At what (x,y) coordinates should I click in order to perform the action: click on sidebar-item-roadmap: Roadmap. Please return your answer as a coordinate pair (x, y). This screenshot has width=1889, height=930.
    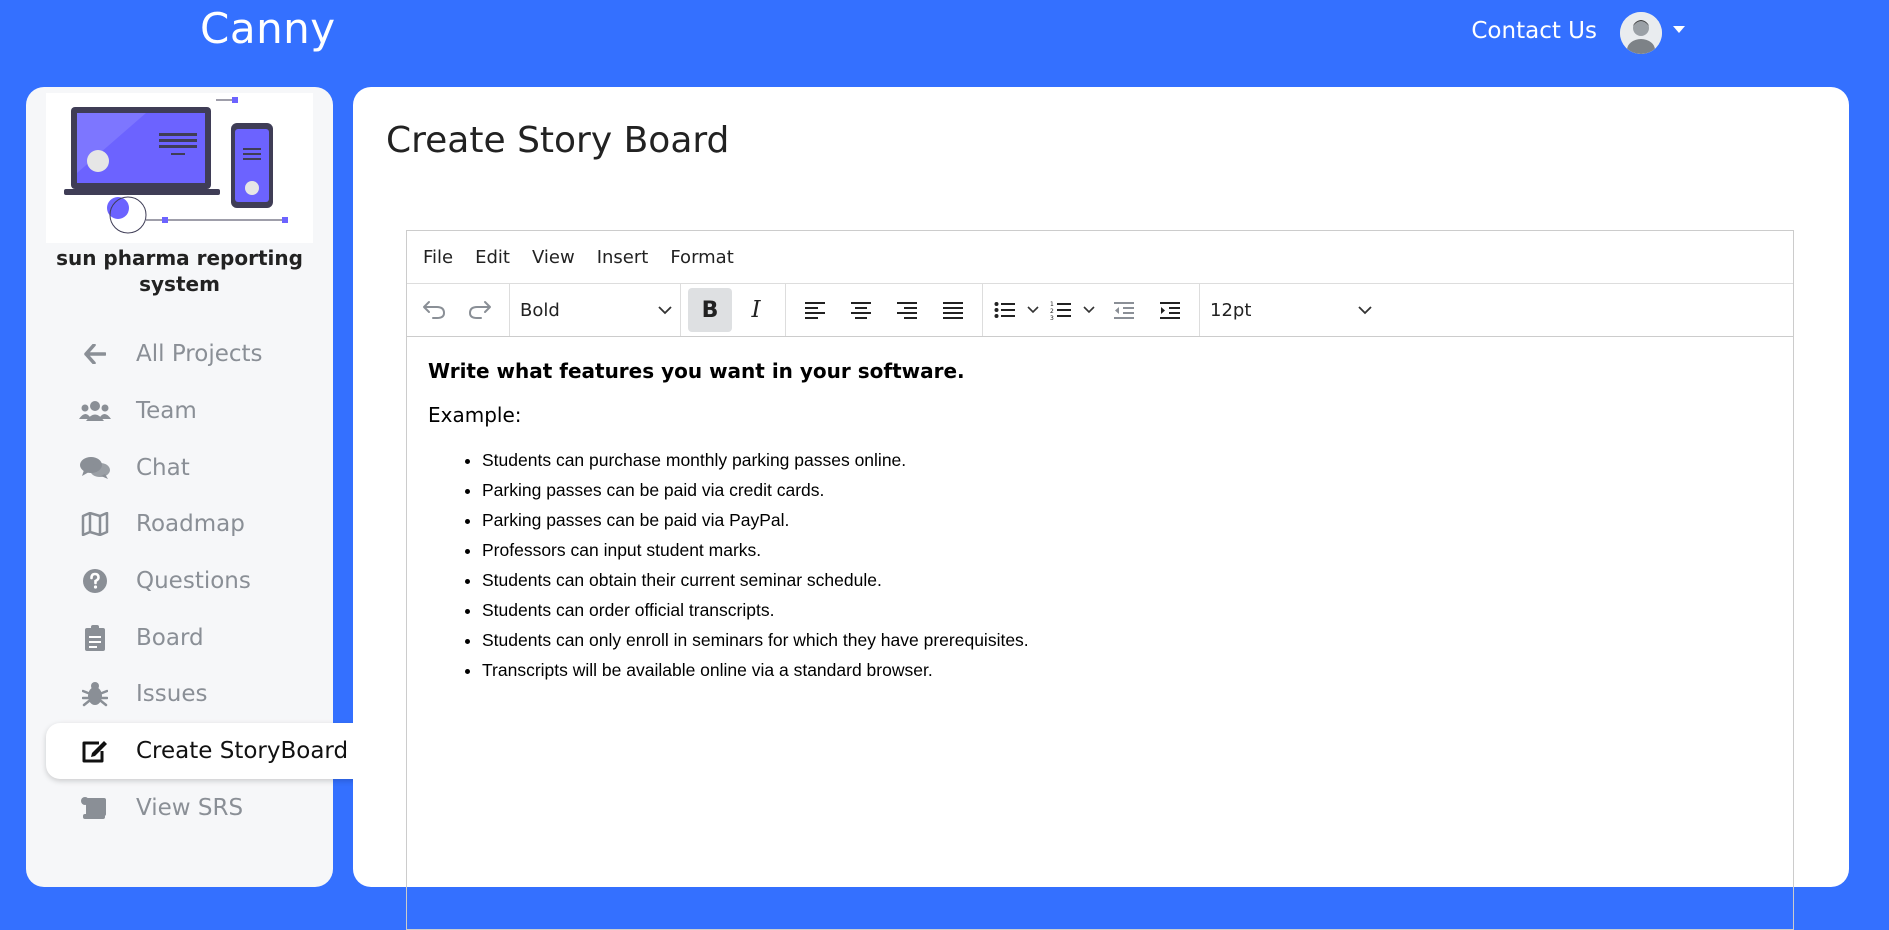
    Looking at the image, I should click on (199, 524).